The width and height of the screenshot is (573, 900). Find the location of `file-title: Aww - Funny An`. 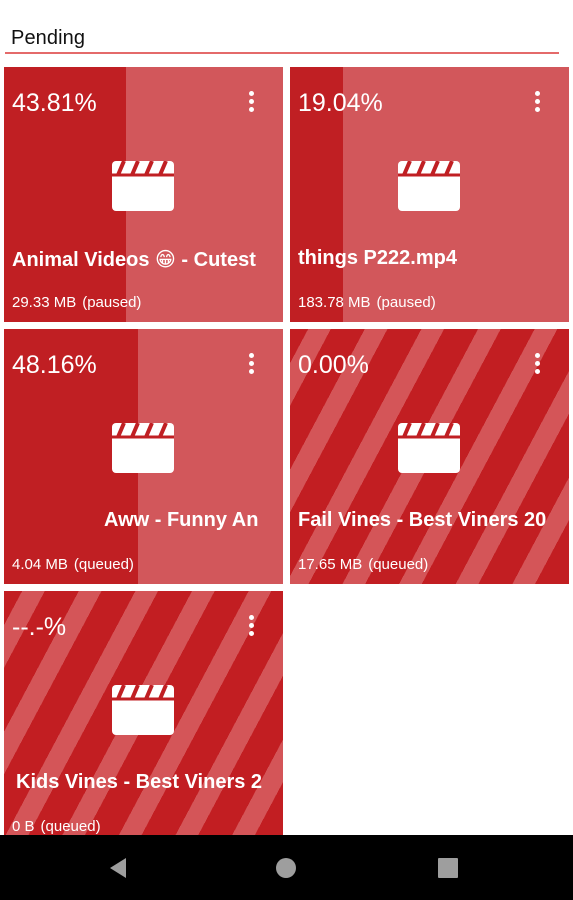

file-title: Aww - Funny An is located at coordinates (181, 520).